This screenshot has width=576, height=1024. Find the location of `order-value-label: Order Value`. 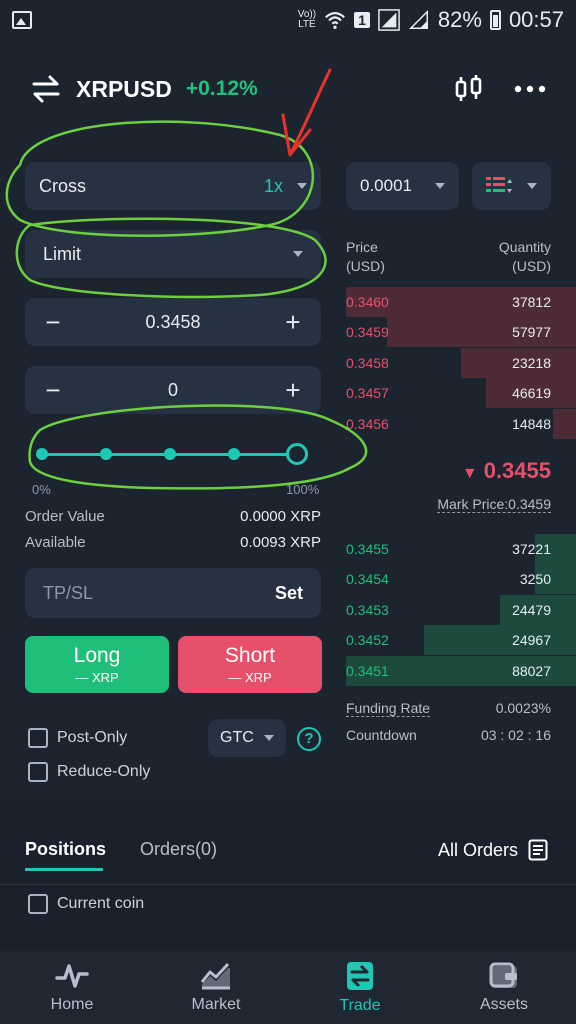

order-value-label: Order Value is located at coordinates (65, 516).